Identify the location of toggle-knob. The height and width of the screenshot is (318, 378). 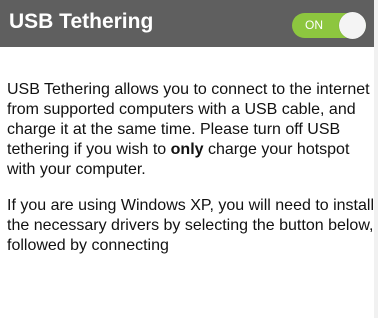
(352, 25).